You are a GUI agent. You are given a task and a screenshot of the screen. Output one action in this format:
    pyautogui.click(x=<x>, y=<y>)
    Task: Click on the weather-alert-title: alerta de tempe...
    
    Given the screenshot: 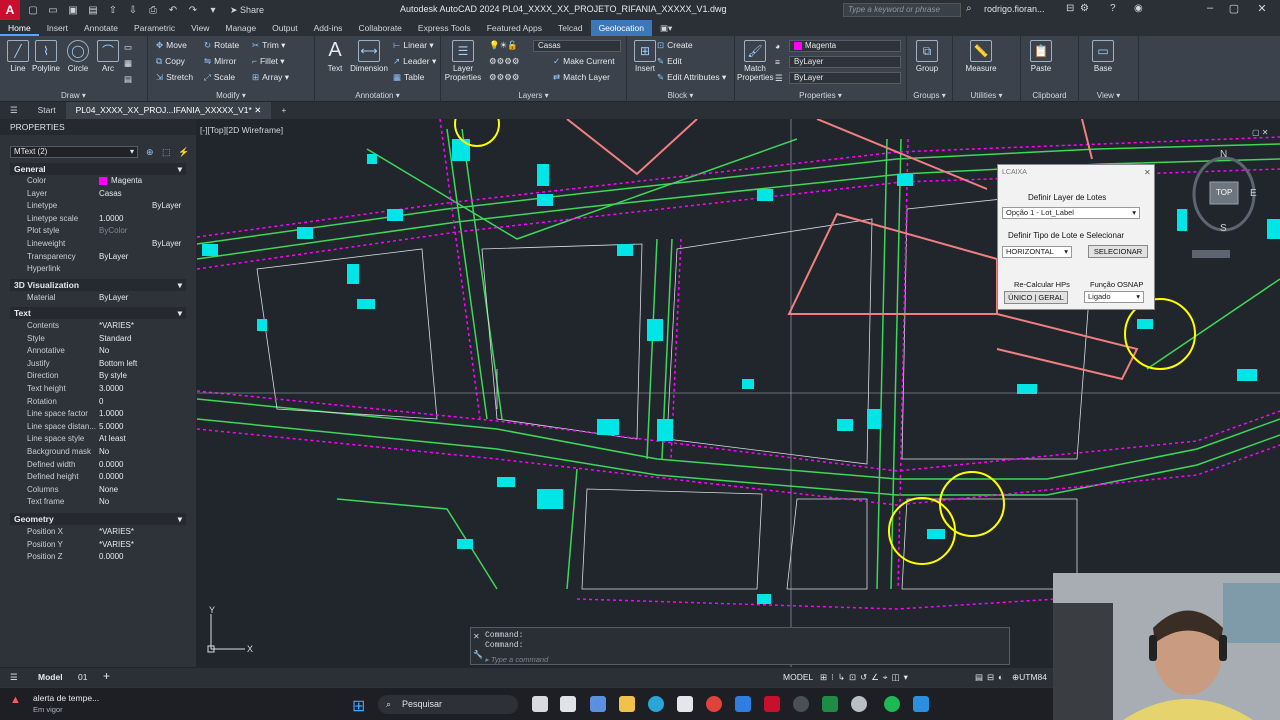 What is the action you would take?
    pyautogui.click(x=66, y=698)
    